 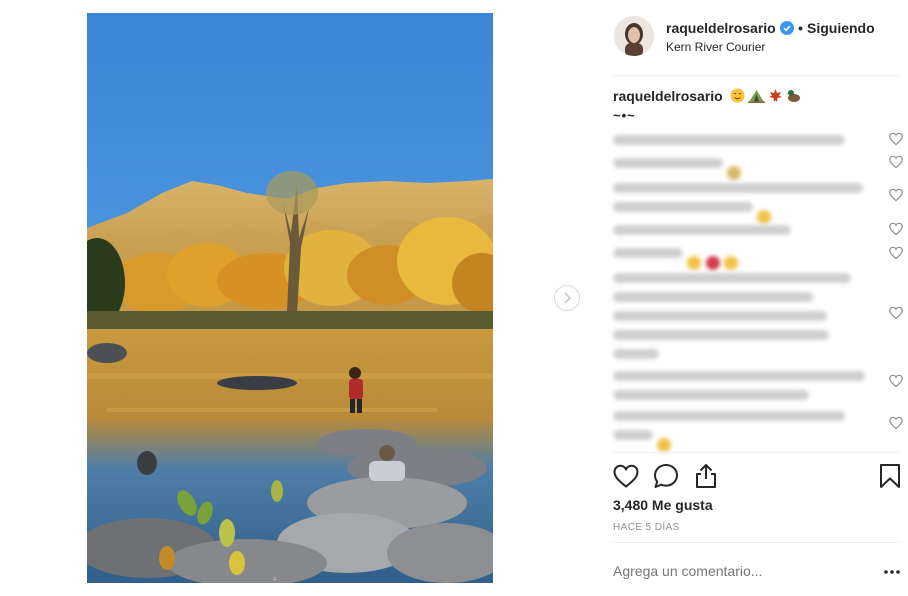 What do you see at coordinates (792, 96) in the screenshot?
I see `duck-icon` at bounding box center [792, 96].